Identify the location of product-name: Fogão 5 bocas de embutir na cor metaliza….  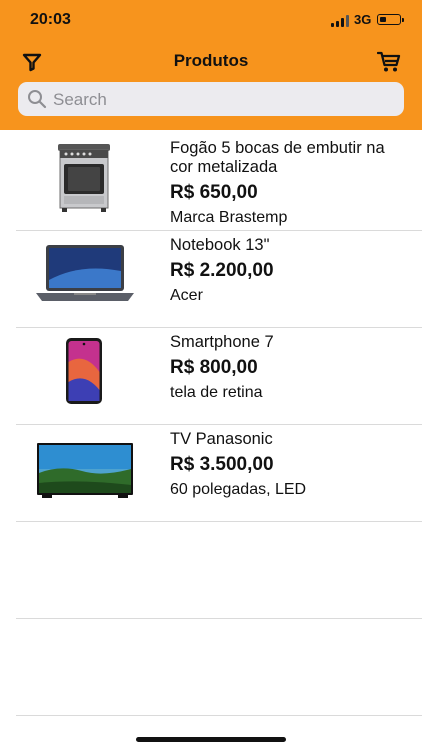
(277, 157).